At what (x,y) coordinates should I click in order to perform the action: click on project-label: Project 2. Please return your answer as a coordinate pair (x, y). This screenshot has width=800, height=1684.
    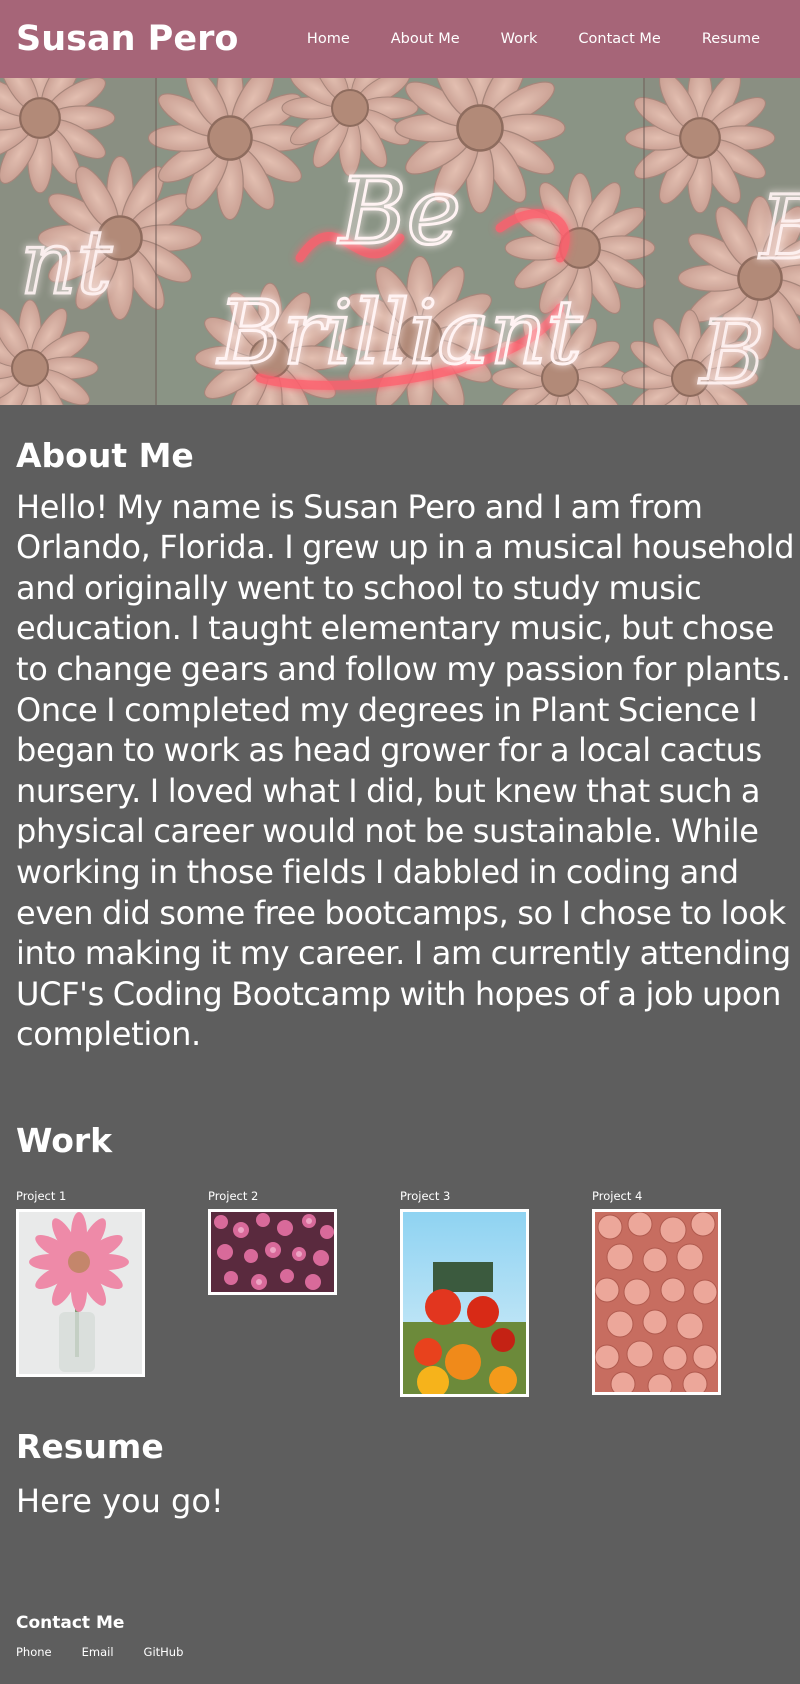
    Looking at the image, I should click on (233, 1196).